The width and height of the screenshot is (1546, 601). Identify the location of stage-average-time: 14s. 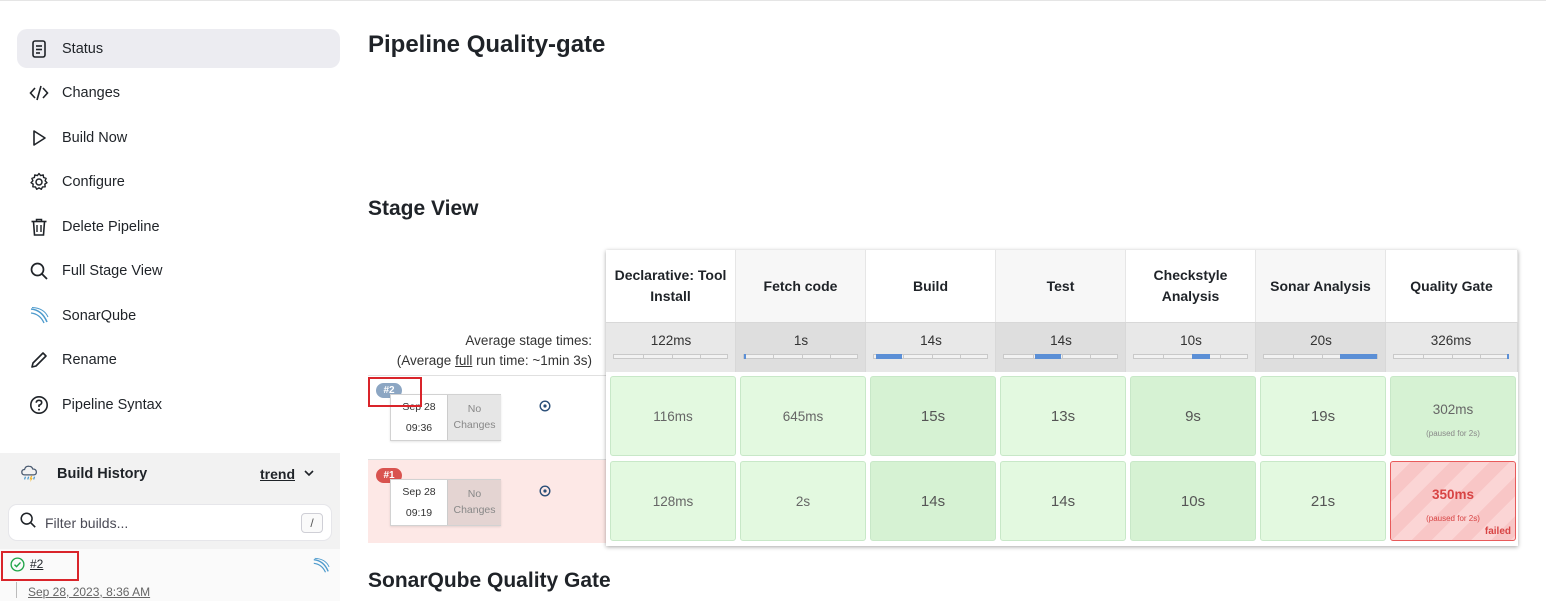
(931, 340).